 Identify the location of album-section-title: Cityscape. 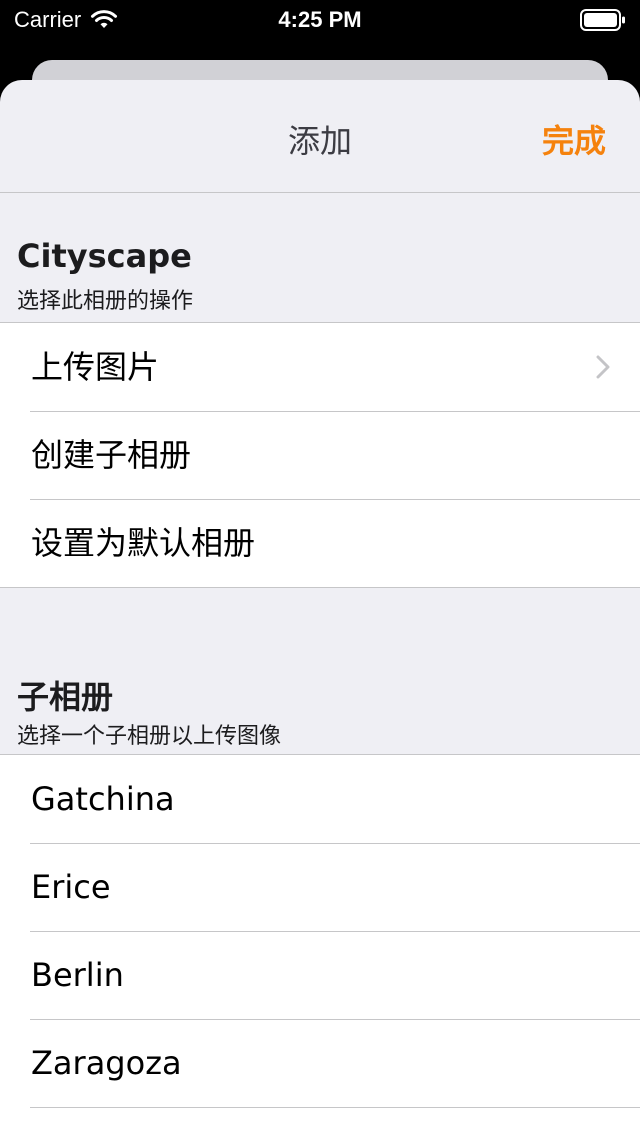
(104, 256).